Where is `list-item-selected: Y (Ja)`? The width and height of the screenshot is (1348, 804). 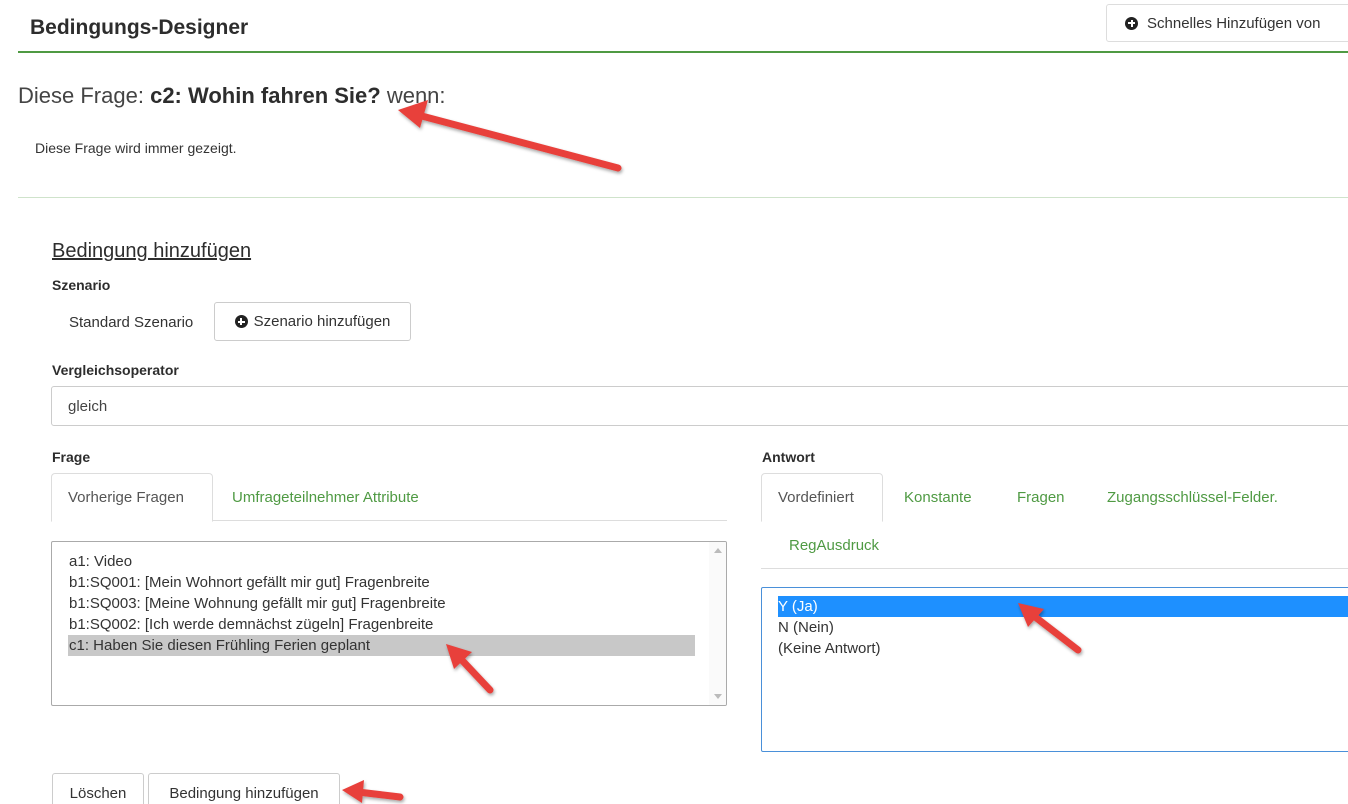 list-item-selected: Y (Ja) is located at coordinates (1063, 606).